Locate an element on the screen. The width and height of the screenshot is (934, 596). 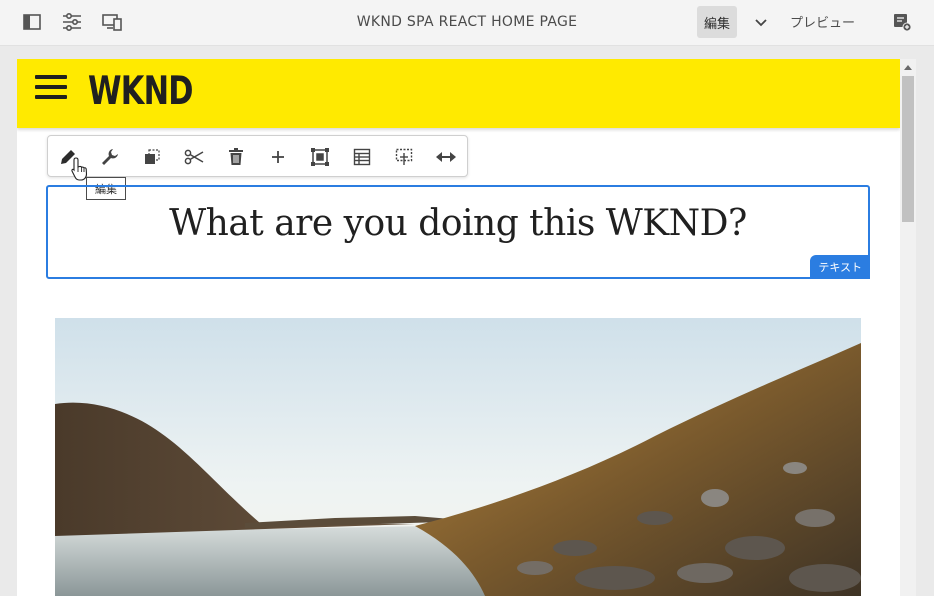
chevron-down-icon is located at coordinates (761, 23).